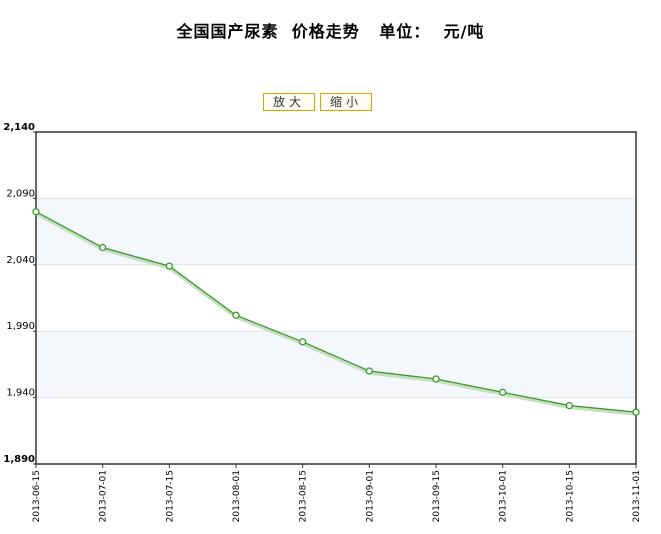 The width and height of the screenshot is (661, 534). Describe the element at coordinates (19, 127) in the screenshot. I see `y-tick-label: 2,140` at that location.